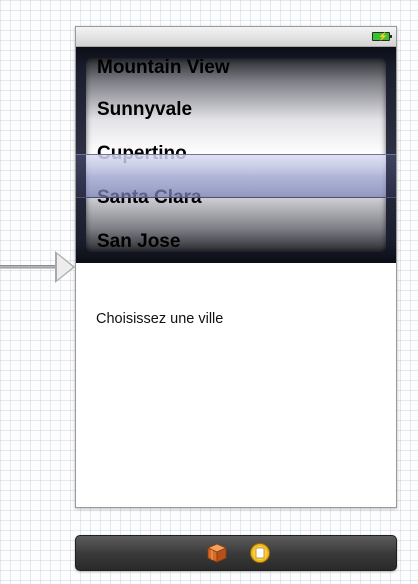  What do you see at coordinates (260, 553) in the screenshot?
I see `view-controller-icon` at bounding box center [260, 553].